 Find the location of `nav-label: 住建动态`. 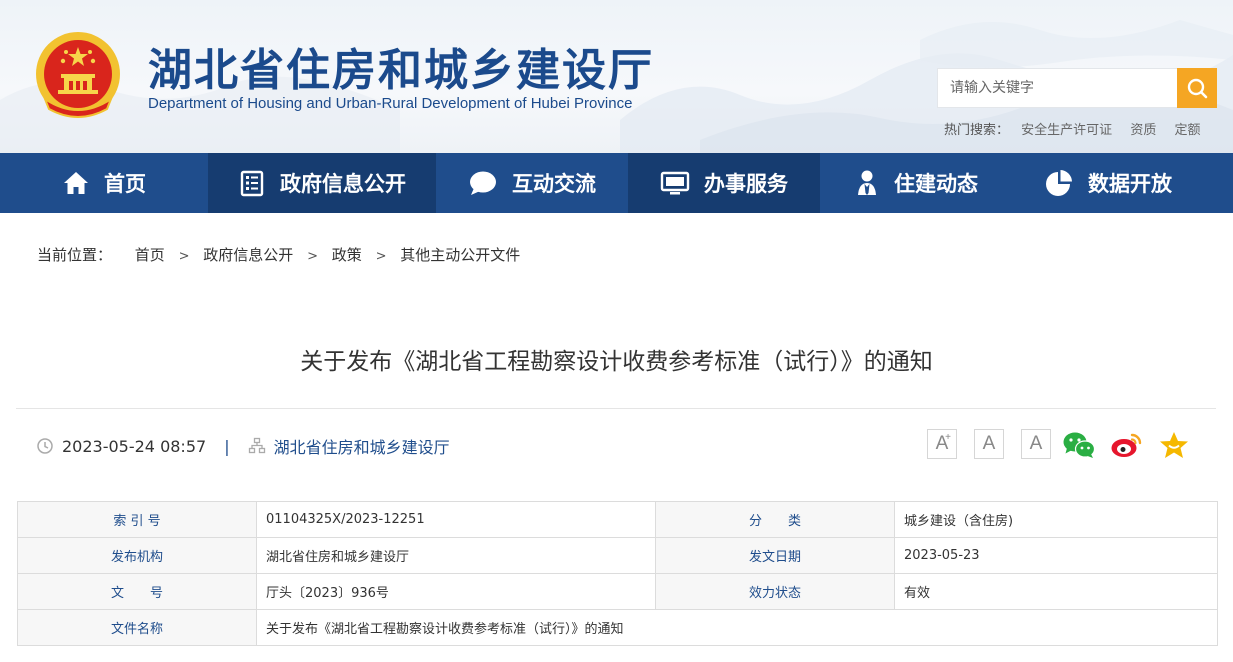

nav-label: 住建动态 is located at coordinates (936, 184).